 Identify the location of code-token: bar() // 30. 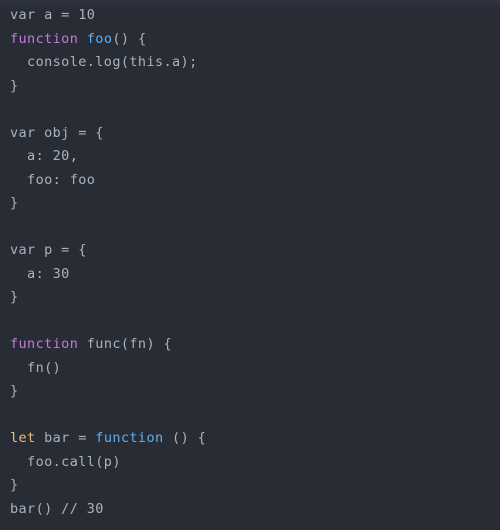
(57, 508).